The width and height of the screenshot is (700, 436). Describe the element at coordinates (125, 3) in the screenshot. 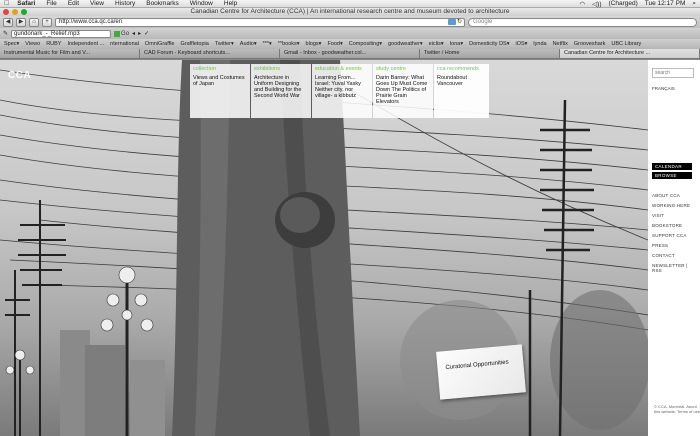

I see `menu-history: History` at that location.